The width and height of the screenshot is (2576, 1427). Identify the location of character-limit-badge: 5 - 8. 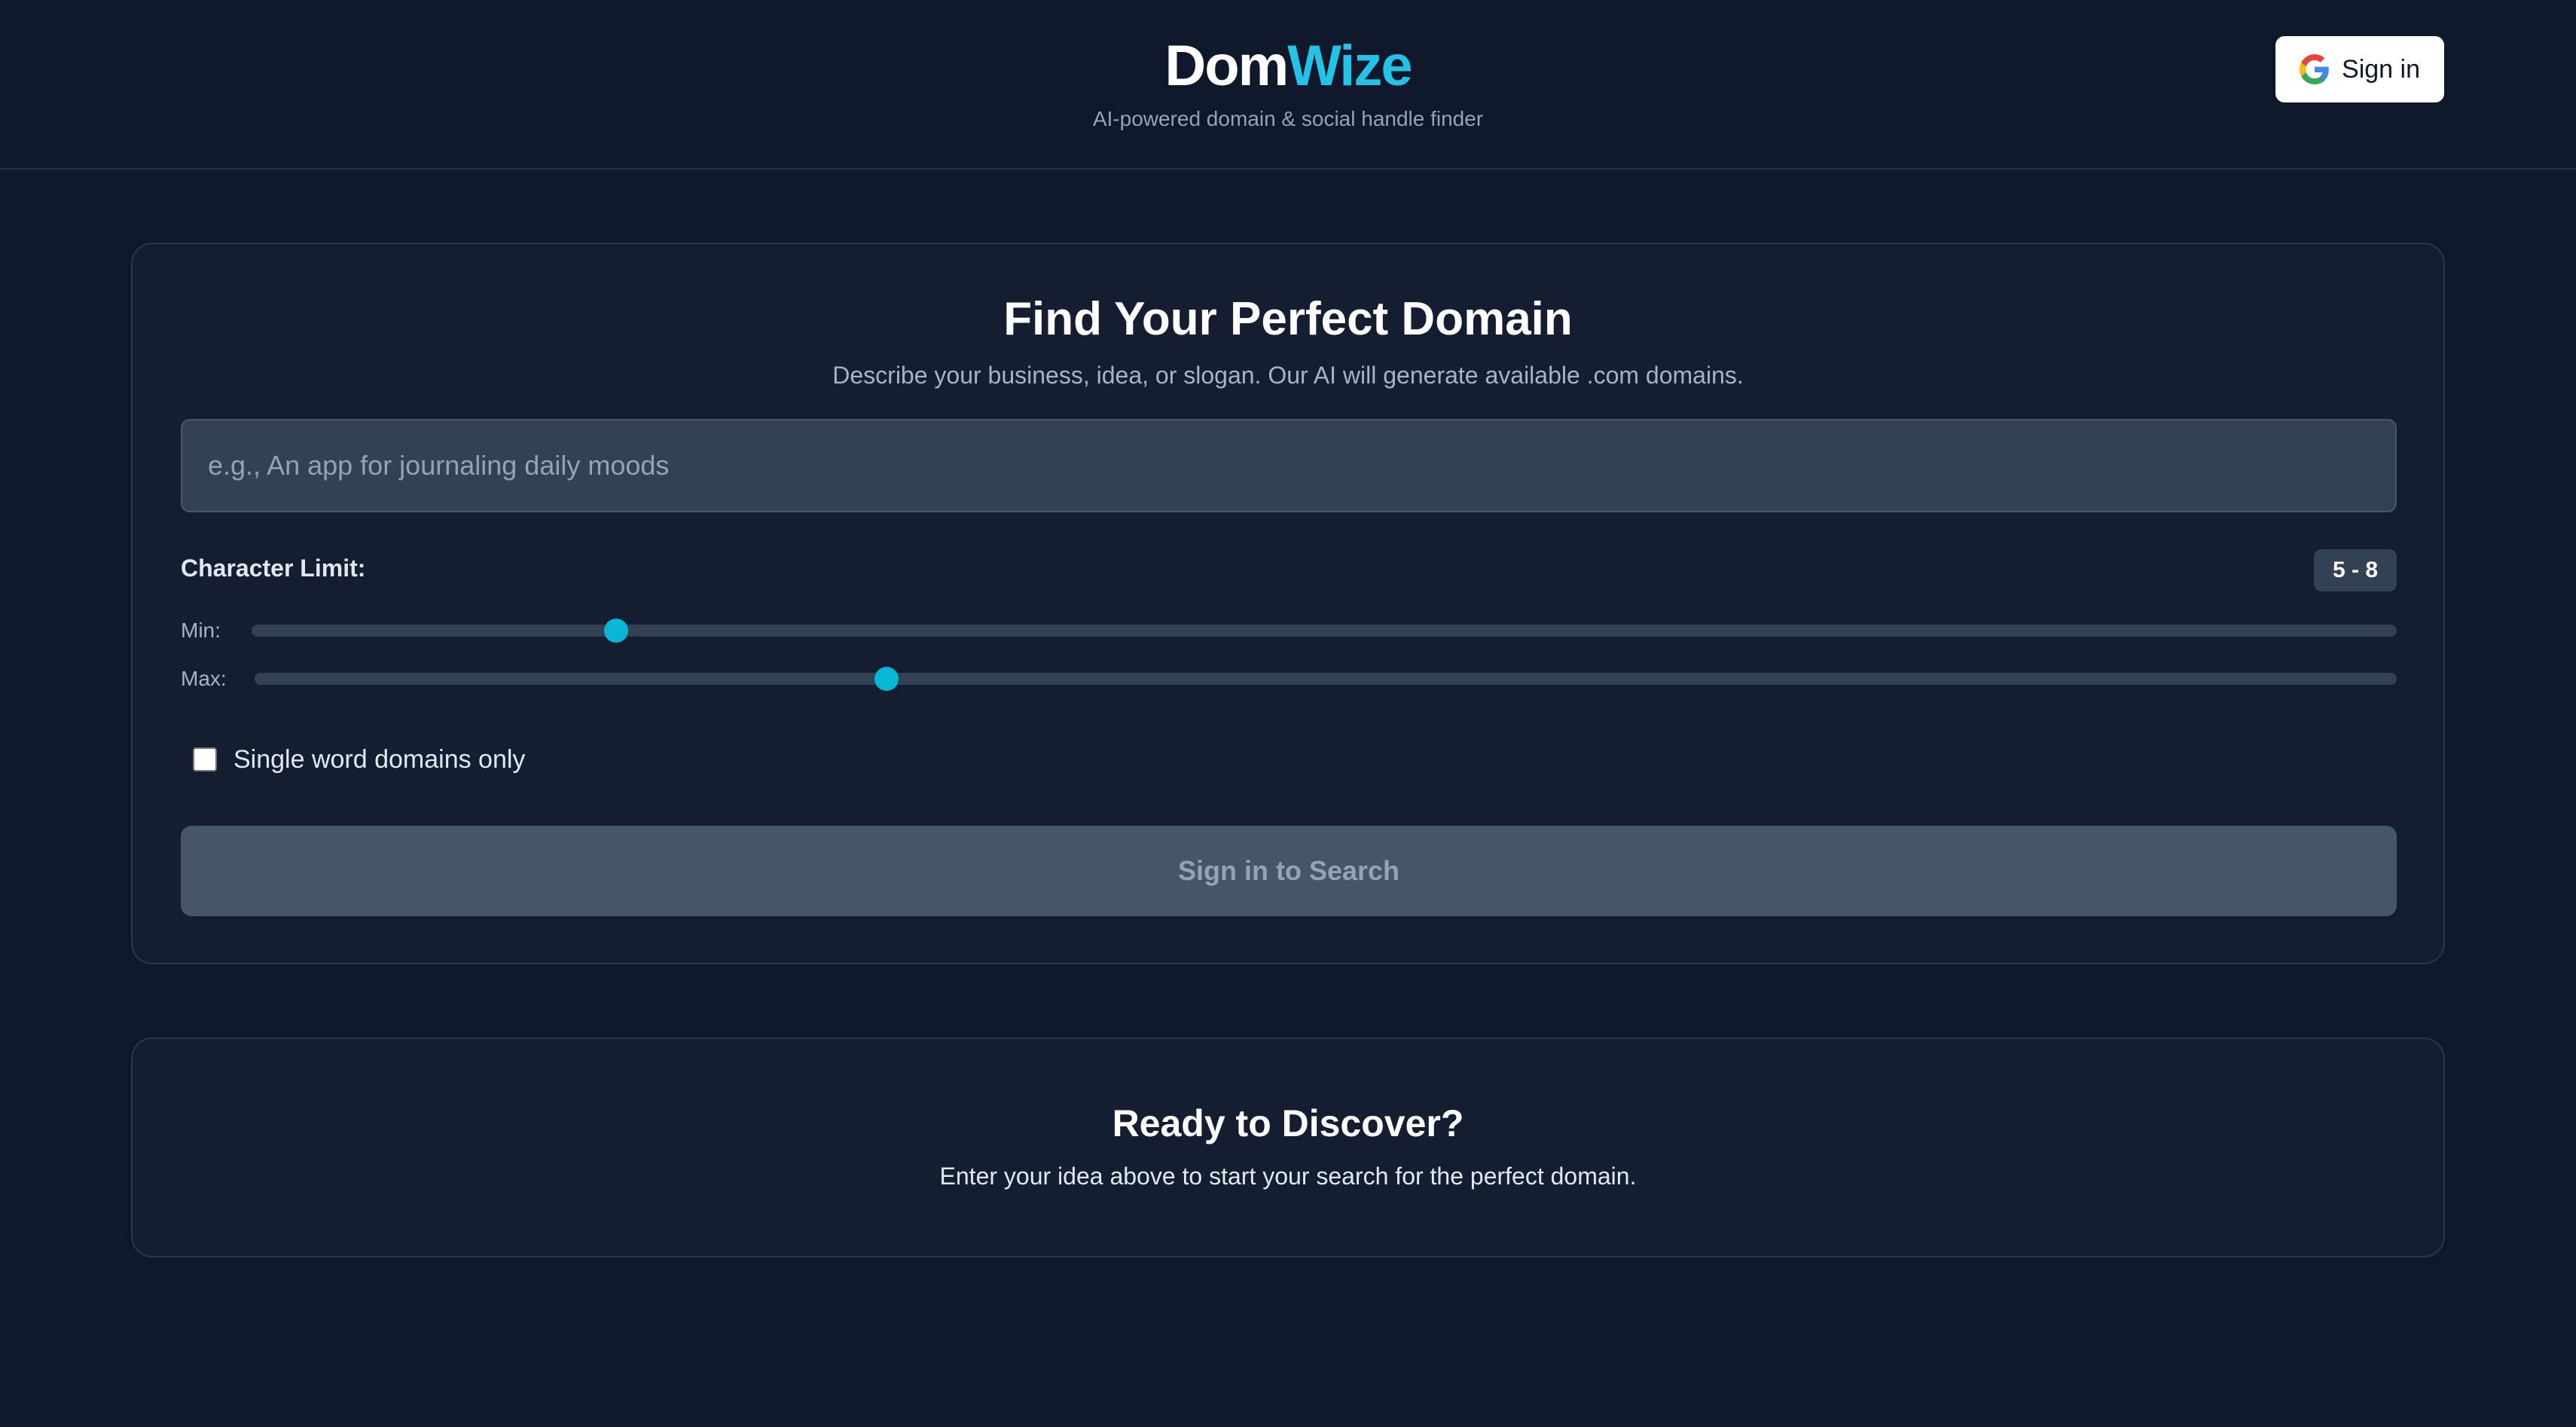
(2356, 570).